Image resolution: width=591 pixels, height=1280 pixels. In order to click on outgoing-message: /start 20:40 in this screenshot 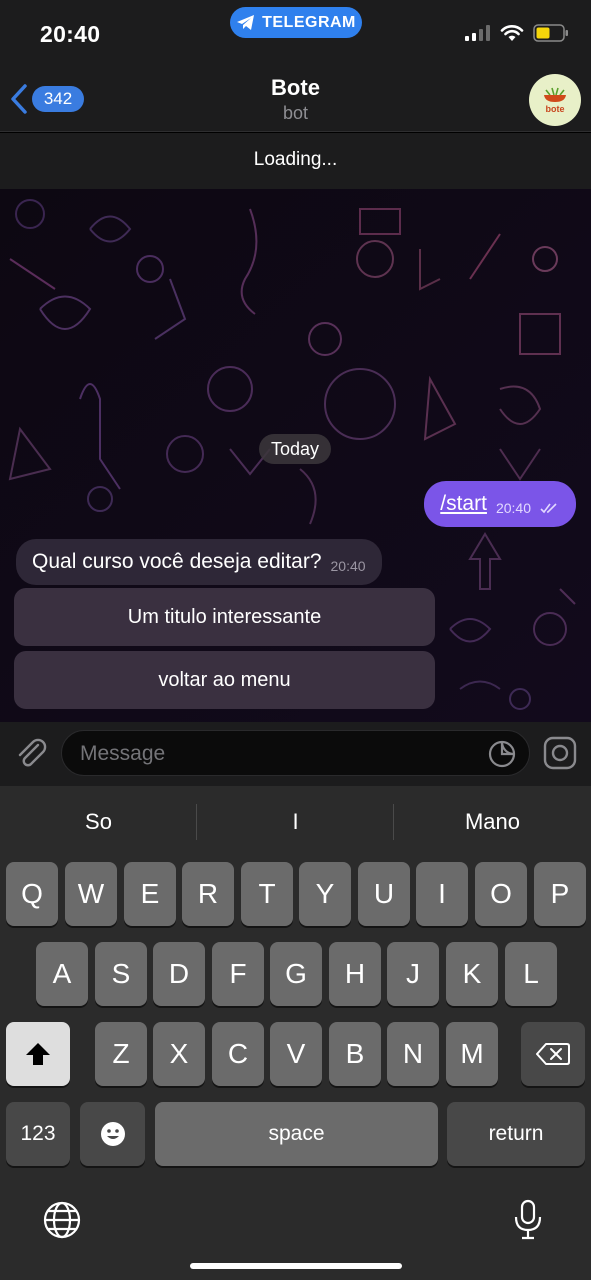, I will do `click(500, 504)`.